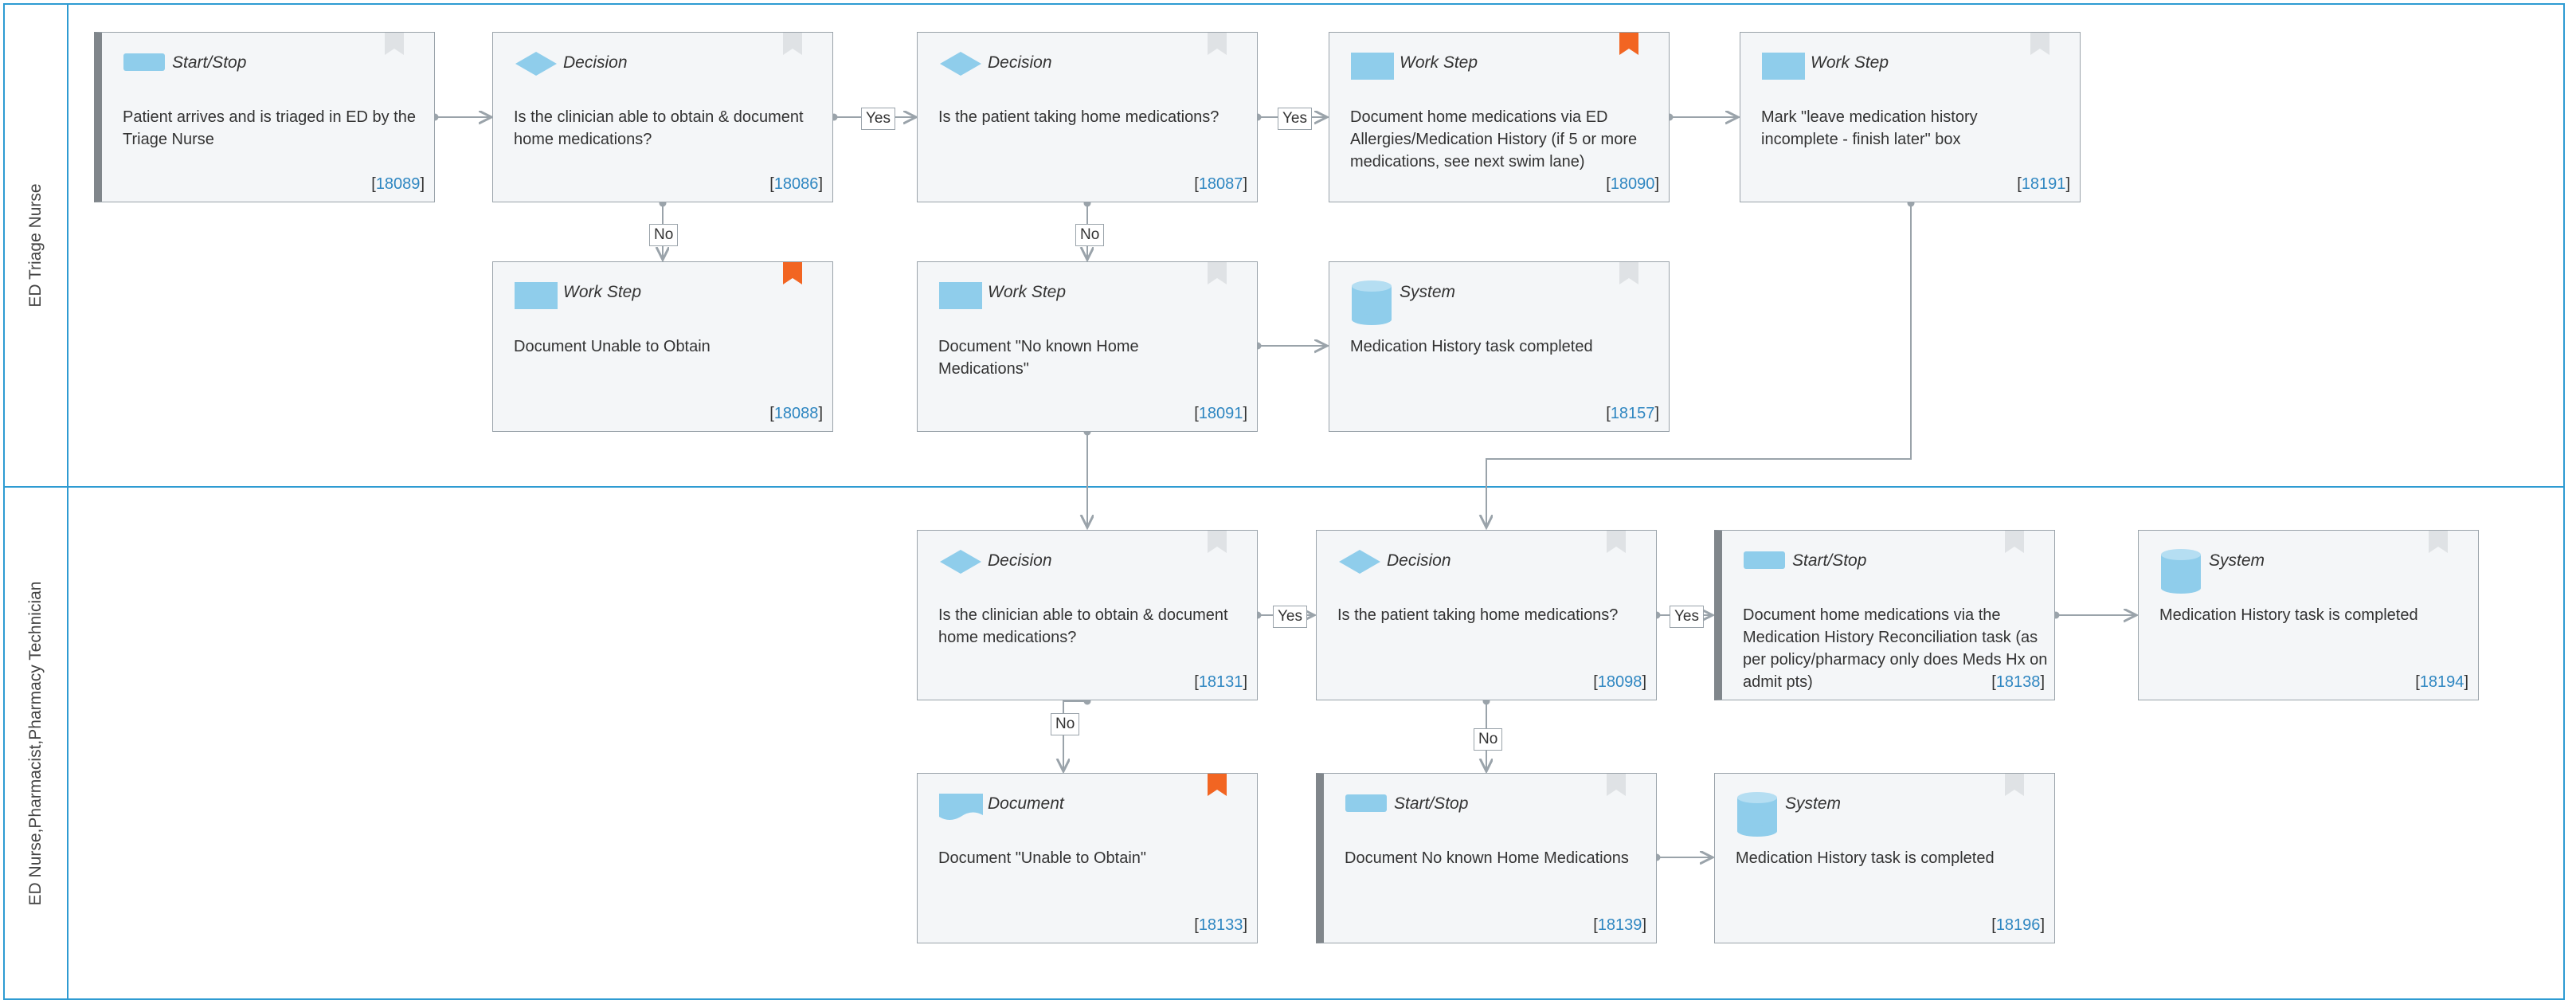 Image resolution: width=2576 pixels, height=1000 pixels. I want to click on step-id-link: 18138, so click(2018, 682).